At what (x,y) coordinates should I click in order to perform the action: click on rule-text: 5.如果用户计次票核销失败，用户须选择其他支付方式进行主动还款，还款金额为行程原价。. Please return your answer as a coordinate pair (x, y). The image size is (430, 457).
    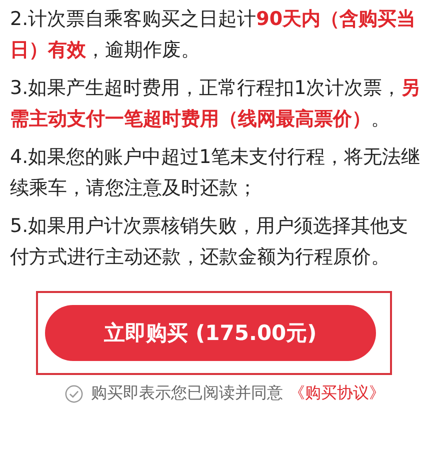
    Looking at the image, I should click on (210, 242).